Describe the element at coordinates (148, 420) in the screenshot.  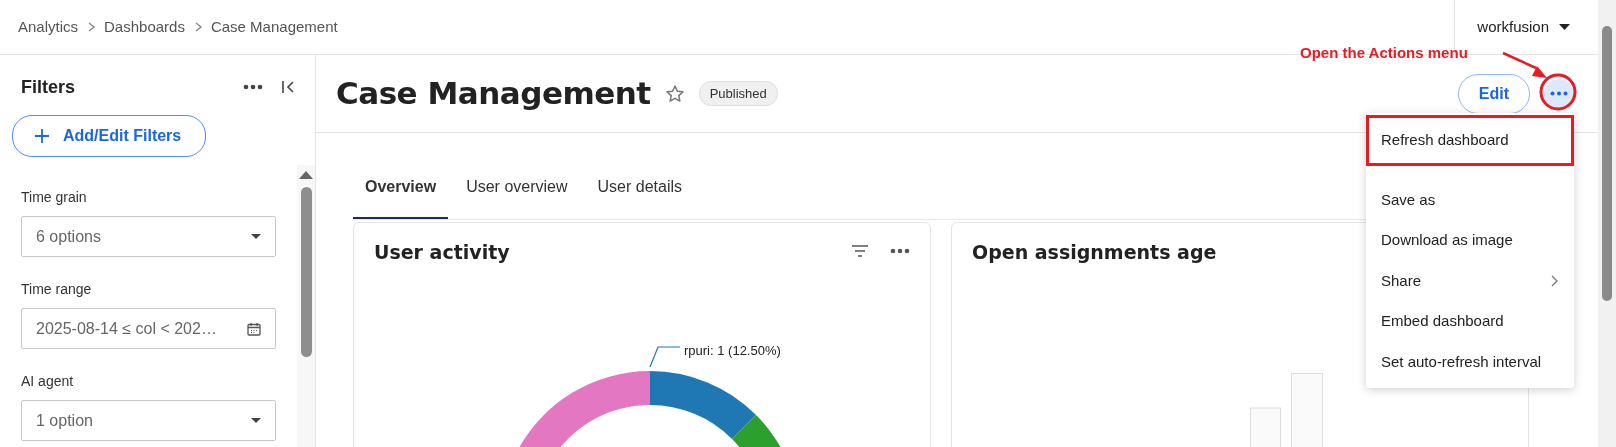
I see `select-field: 1 option` at that location.